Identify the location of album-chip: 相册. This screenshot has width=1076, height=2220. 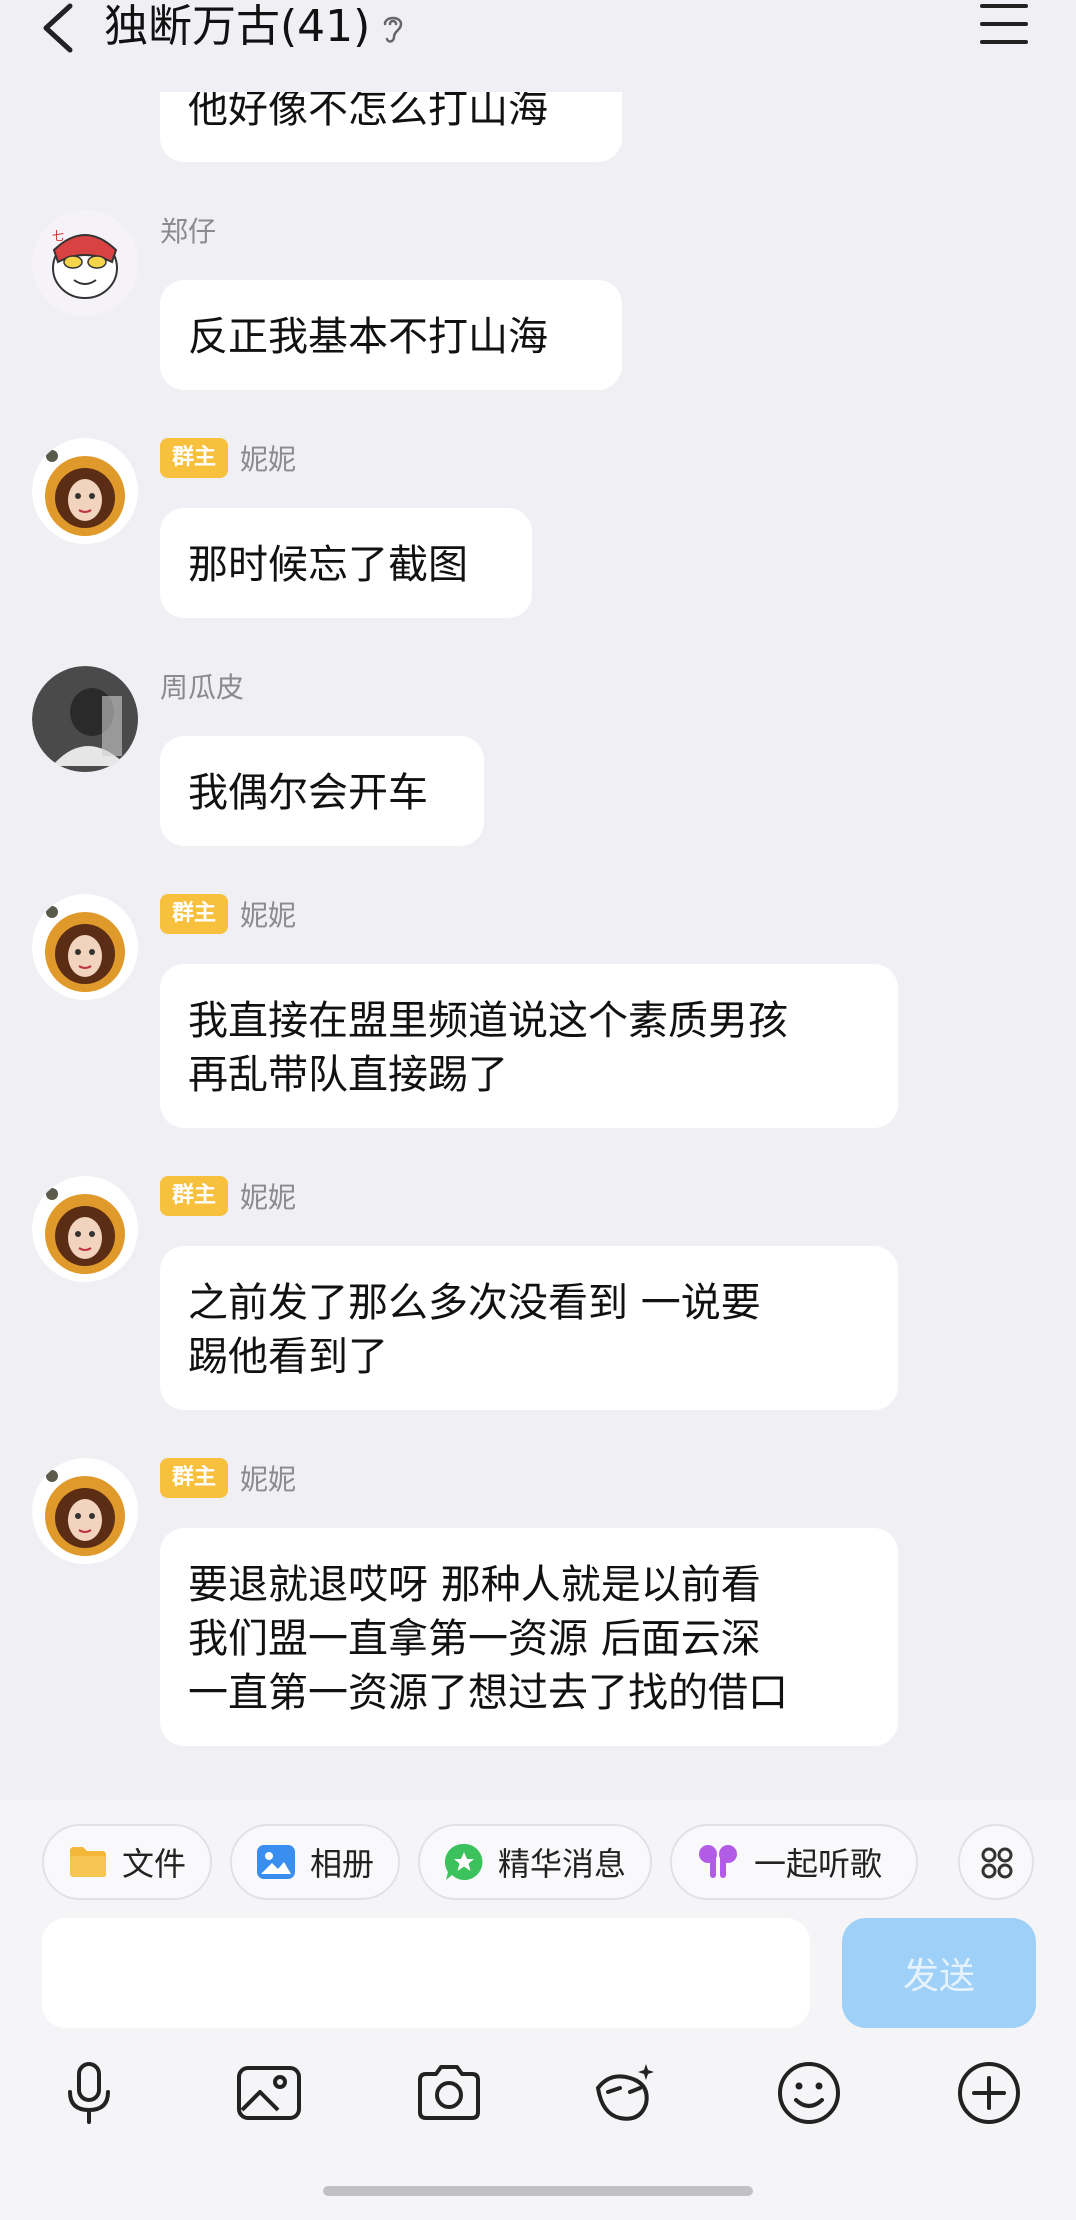
(315, 1862).